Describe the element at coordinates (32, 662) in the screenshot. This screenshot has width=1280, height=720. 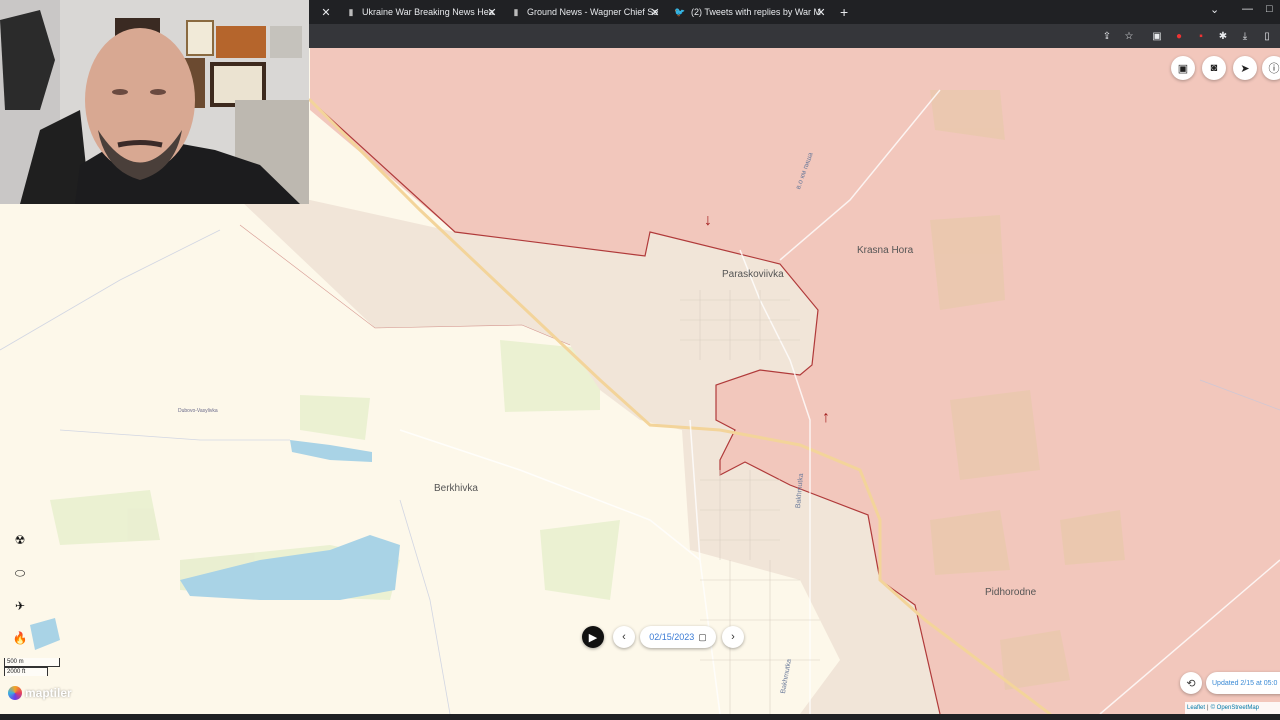
I see `scale-metric: 500 m` at that location.